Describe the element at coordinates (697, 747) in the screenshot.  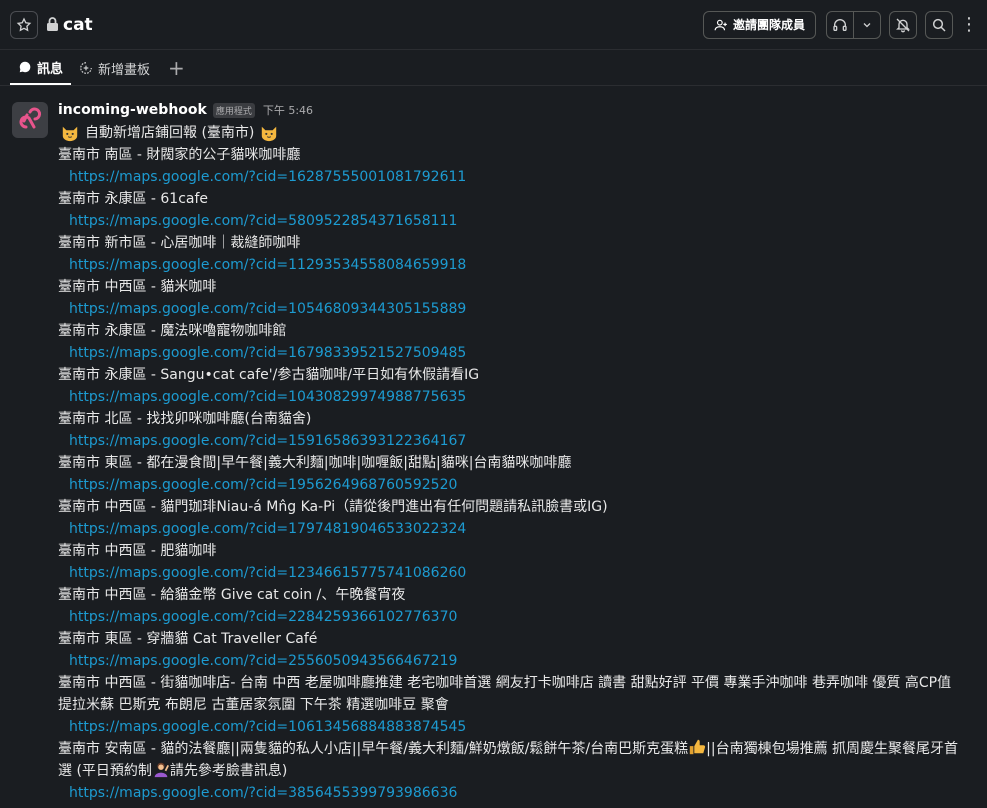
I see `thumbs-up-icon` at that location.